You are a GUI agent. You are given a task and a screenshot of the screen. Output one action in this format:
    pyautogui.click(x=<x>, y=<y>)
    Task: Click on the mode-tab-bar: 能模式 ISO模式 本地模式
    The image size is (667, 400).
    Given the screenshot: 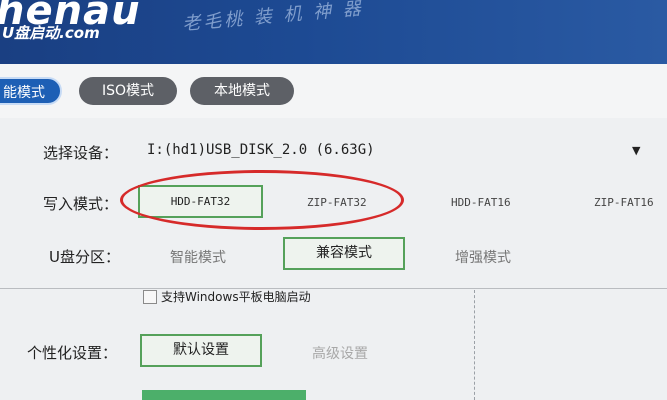 What is the action you would take?
    pyautogui.click(x=333, y=91)
    